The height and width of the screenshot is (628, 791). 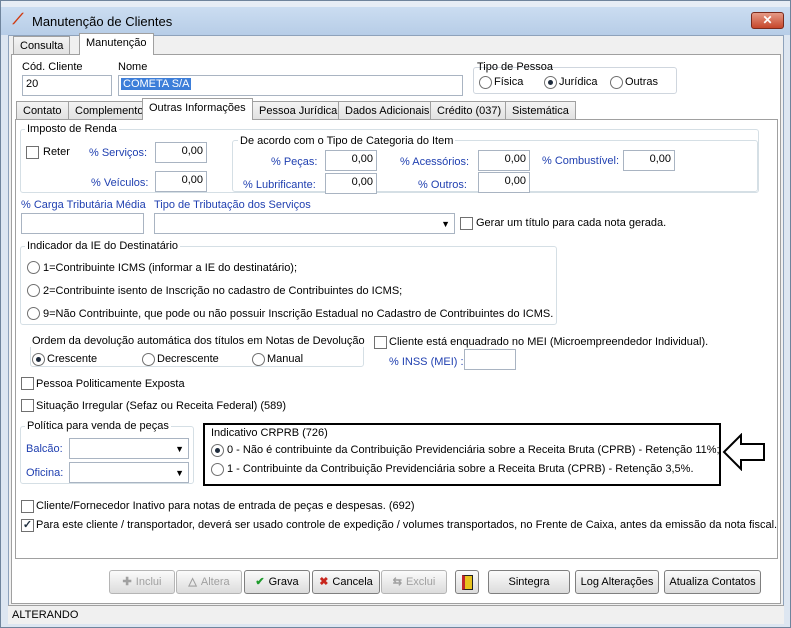 What do you see at coordinates (127, 582) in the screenshot?
I see `plus-icon: ✚` at bounding box center [127, 582].